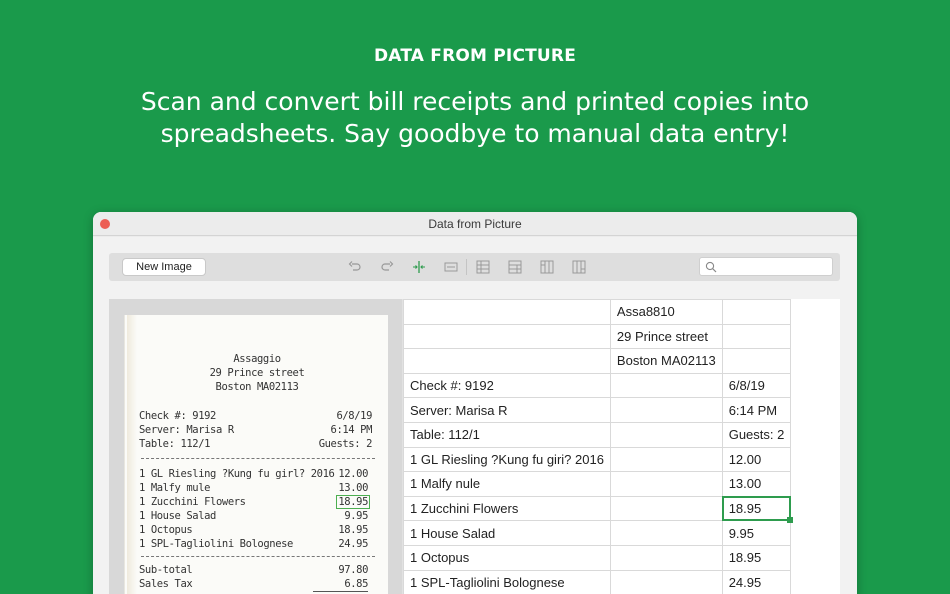 This screenshot has height=594, width=950. I want to click on promo-headline: DATA FROM PICTURE, so click(475, 56).